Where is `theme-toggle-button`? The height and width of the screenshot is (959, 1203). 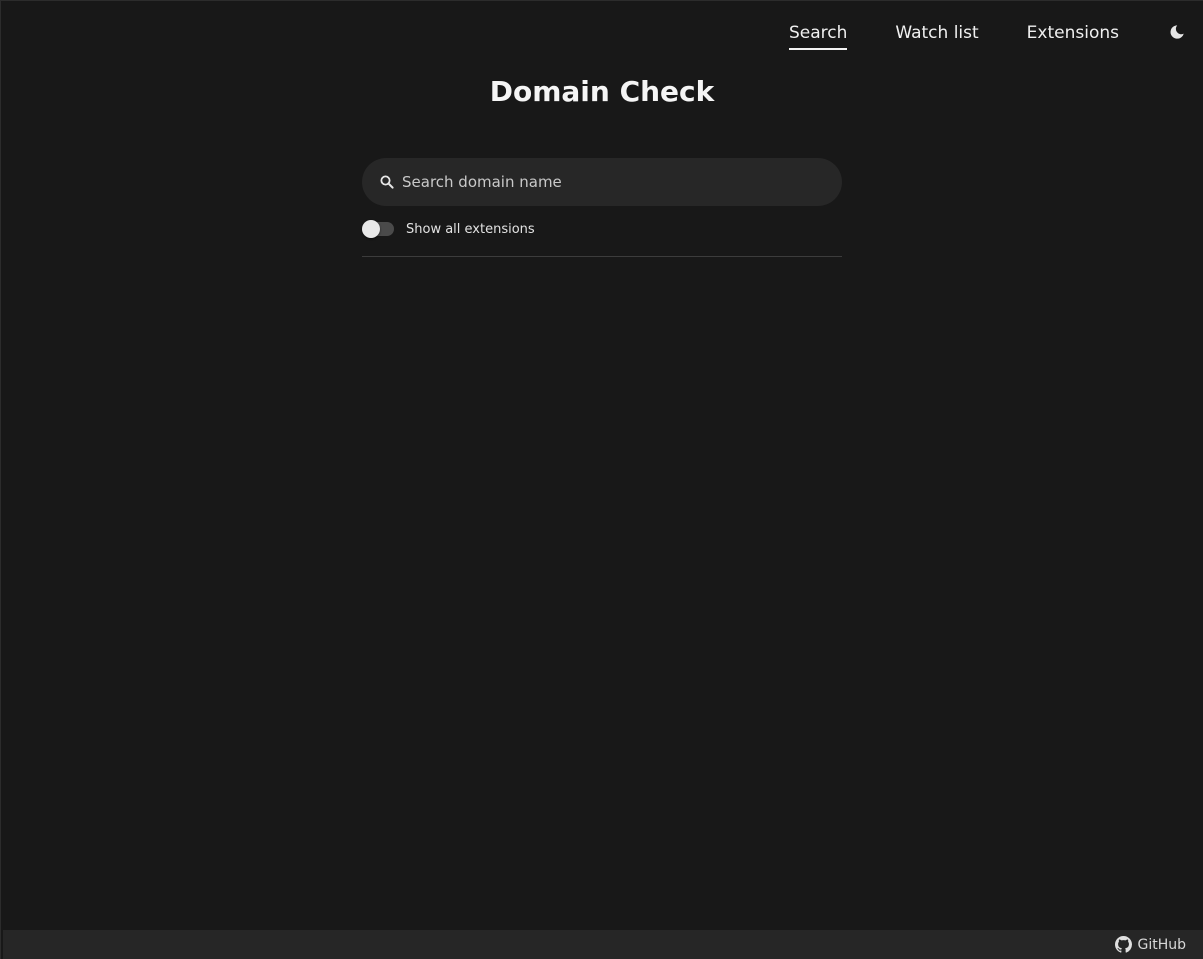
theme-toggle-button is located at coordinates (1177, 34).